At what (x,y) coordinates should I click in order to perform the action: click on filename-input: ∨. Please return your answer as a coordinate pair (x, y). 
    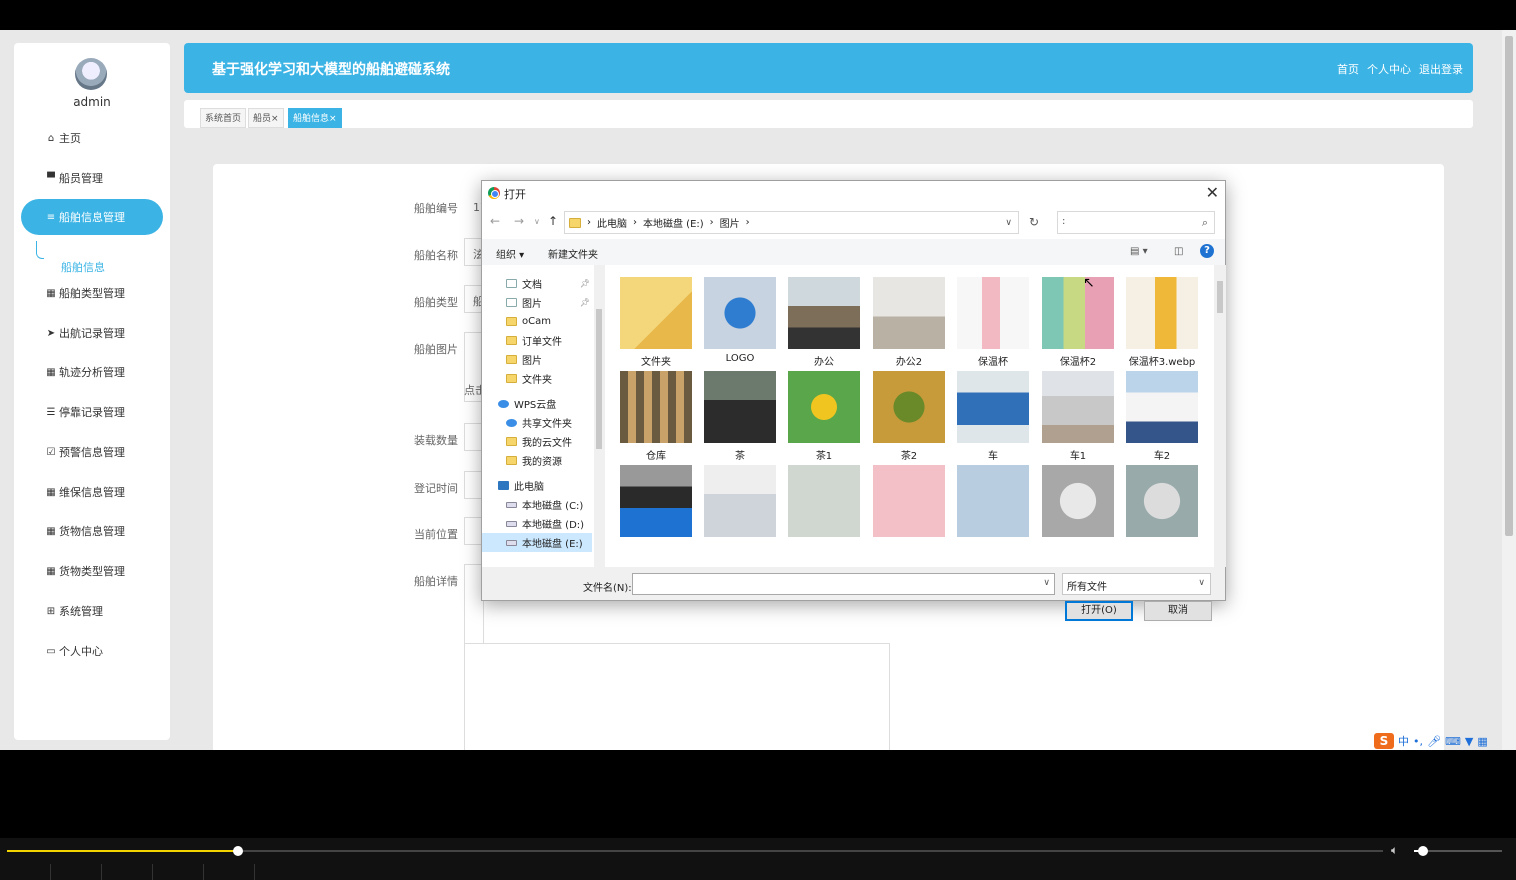
    Looking at the image, I should click on (843, 584).